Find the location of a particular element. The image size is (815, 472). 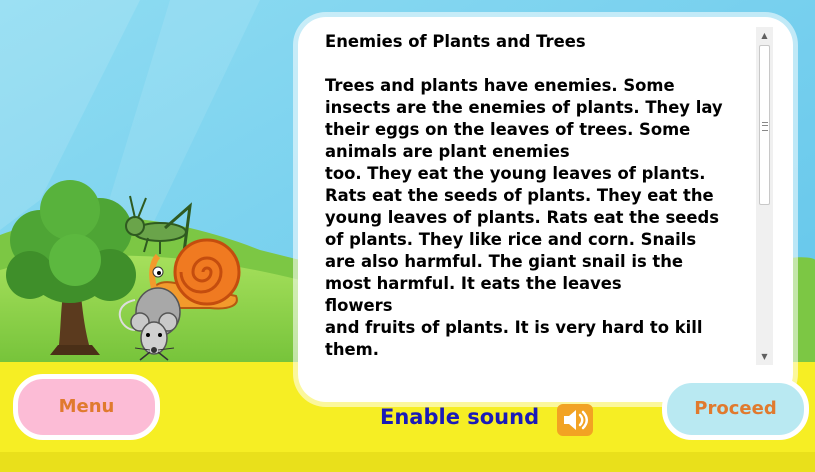

passage-scrollbar: ▲ ▼ is located at coordinates (764, 196).